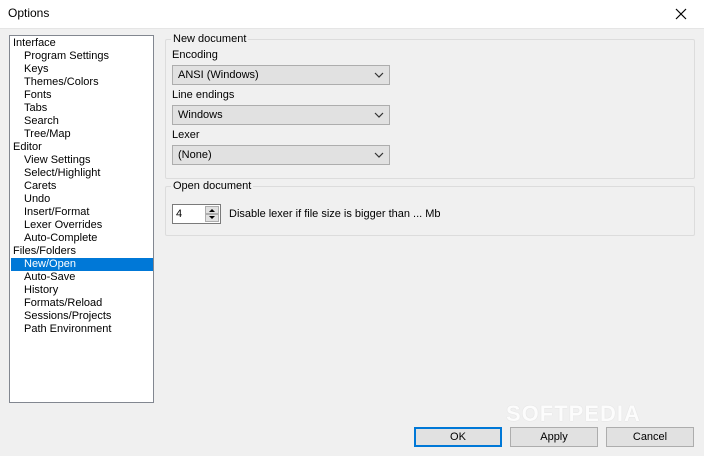 The image size is (704, 456). Describe the element at coordinates (650, 437) in the screenshot. I see `cancel-button: Cancel` at that location.